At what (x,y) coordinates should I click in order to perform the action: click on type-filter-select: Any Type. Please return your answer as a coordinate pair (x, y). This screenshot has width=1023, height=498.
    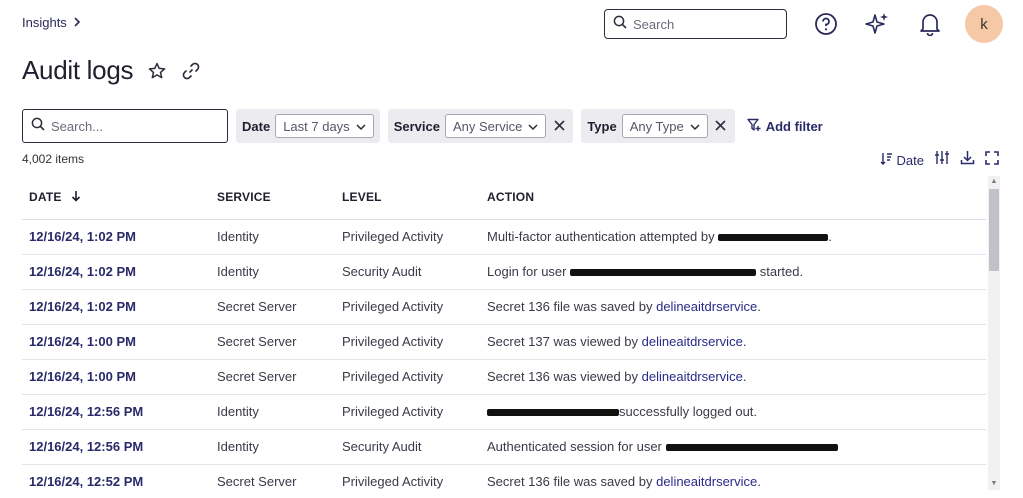
    Looking at the image, I should click on (664, 126).